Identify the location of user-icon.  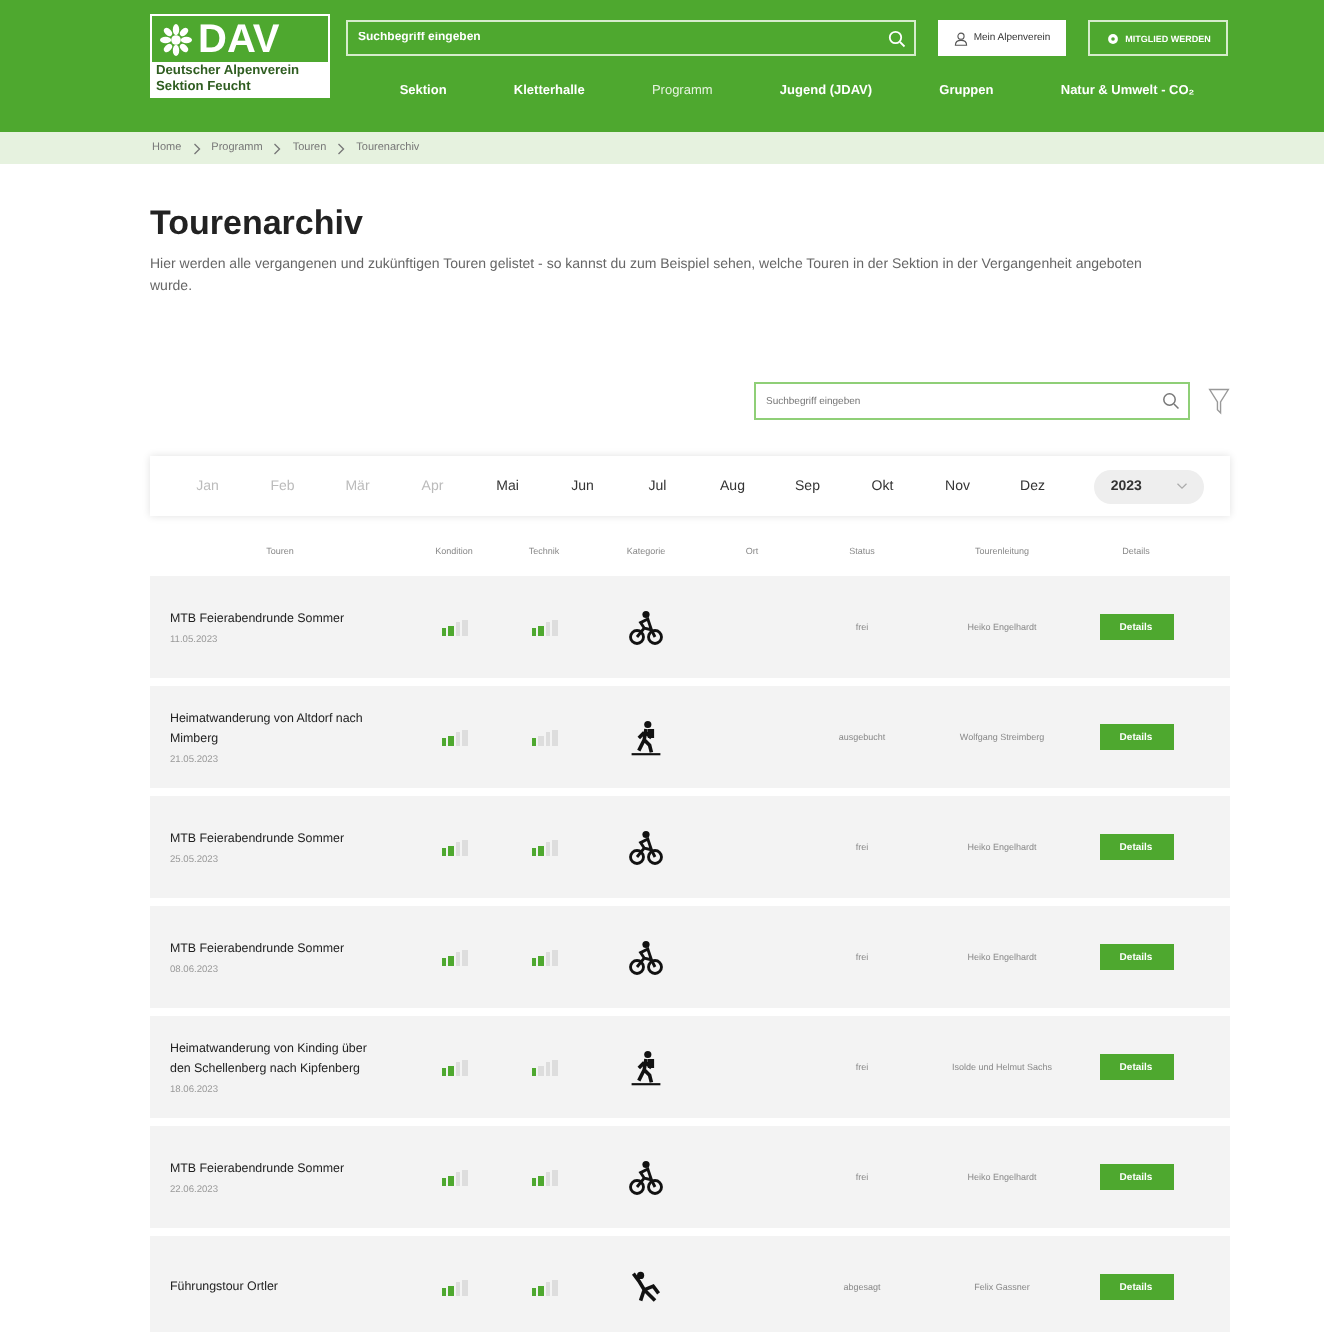
(960, 38).